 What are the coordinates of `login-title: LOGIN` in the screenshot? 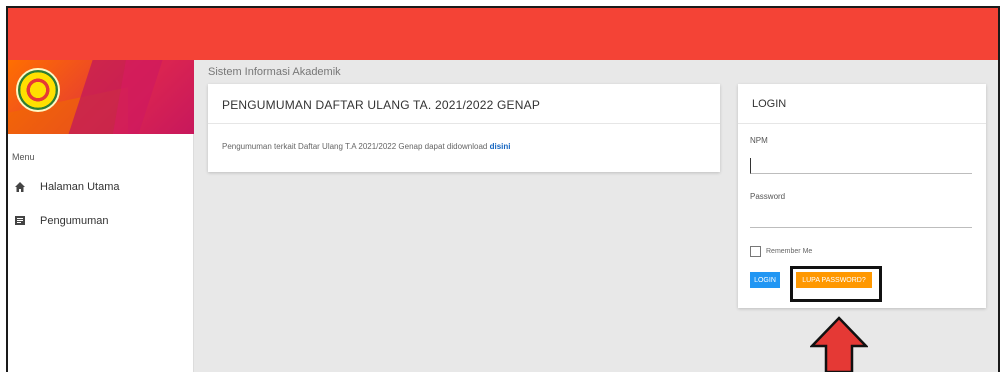 It's located at (862, 104).